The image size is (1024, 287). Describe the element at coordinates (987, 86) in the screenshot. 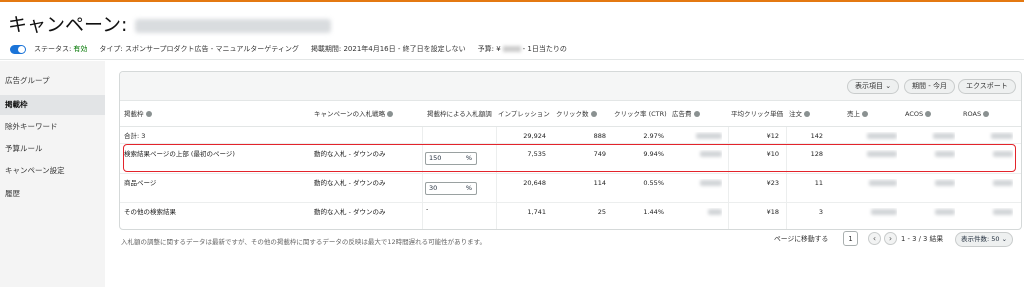

I see `export-button: エクスポート` at that location.